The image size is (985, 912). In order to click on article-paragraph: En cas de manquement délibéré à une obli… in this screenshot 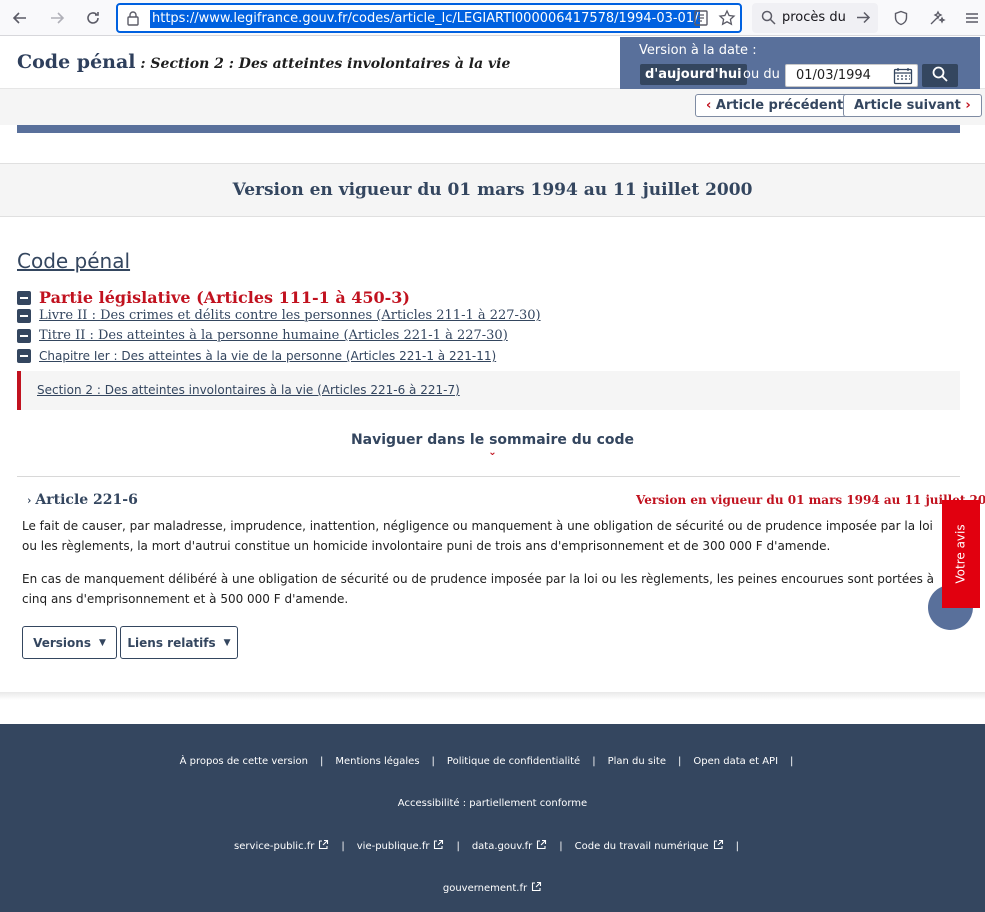, I will do `click(478, 589)`.